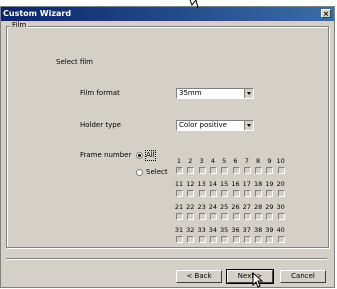 The width and height of the screenshot is (337, 289). What do you see at coordinates (246, 207) in the screenshot?
I see `frame-number-label: 27` at bounding box center [246, 207].